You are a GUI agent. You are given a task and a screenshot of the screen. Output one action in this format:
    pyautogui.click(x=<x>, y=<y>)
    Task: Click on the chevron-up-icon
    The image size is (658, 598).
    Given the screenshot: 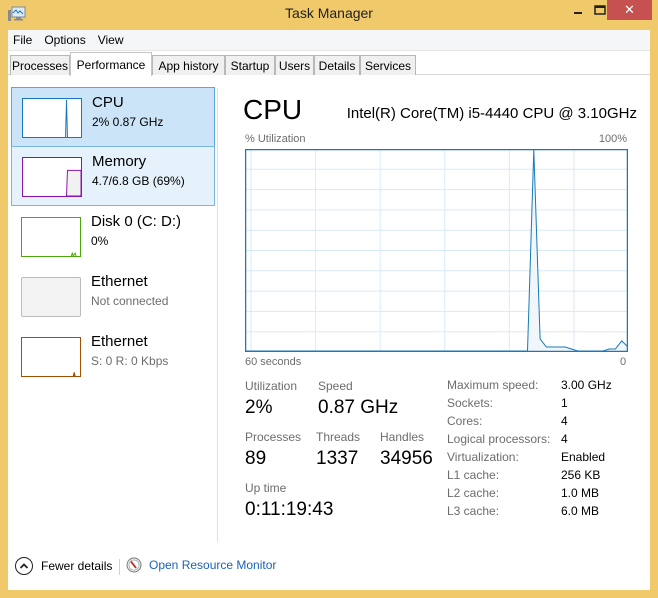 What is the action you would take?
    pyautogui.click(x=24, y=566)
    